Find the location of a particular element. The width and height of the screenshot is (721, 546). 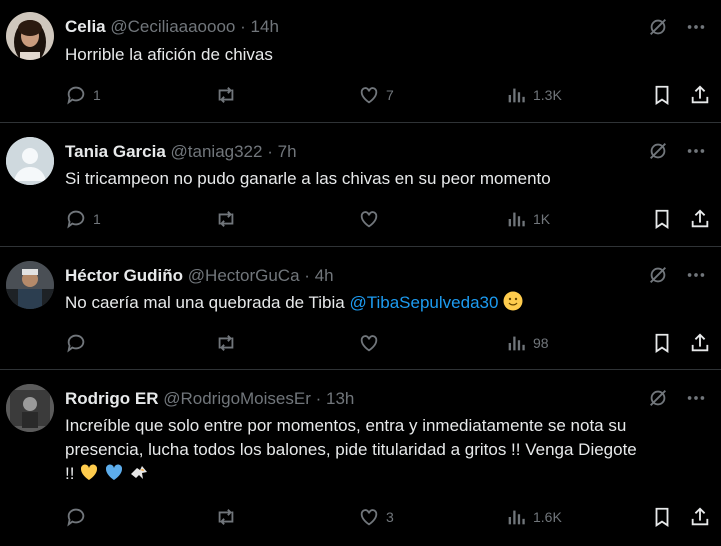

like-button: 3 is located at coordinates (376, 517).